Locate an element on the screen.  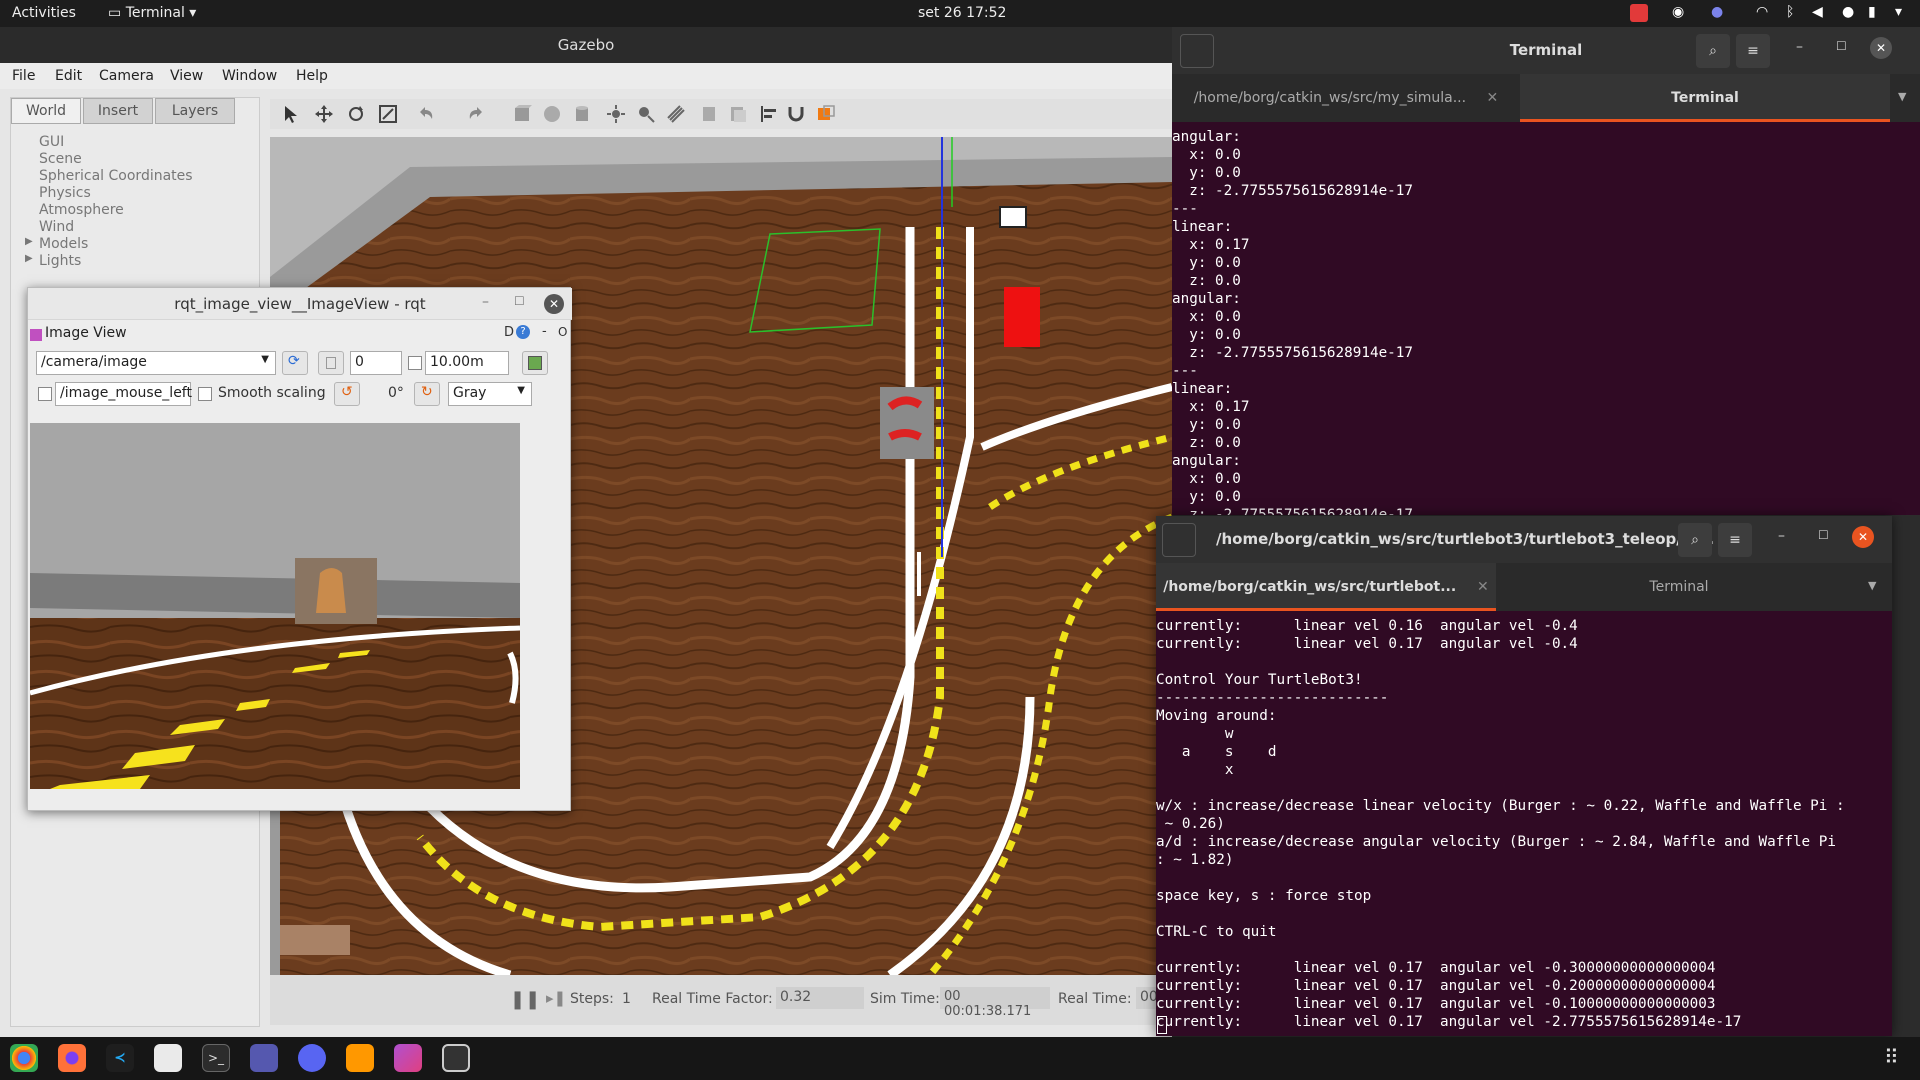
camera-image-render is located at coordinates (275, 606).